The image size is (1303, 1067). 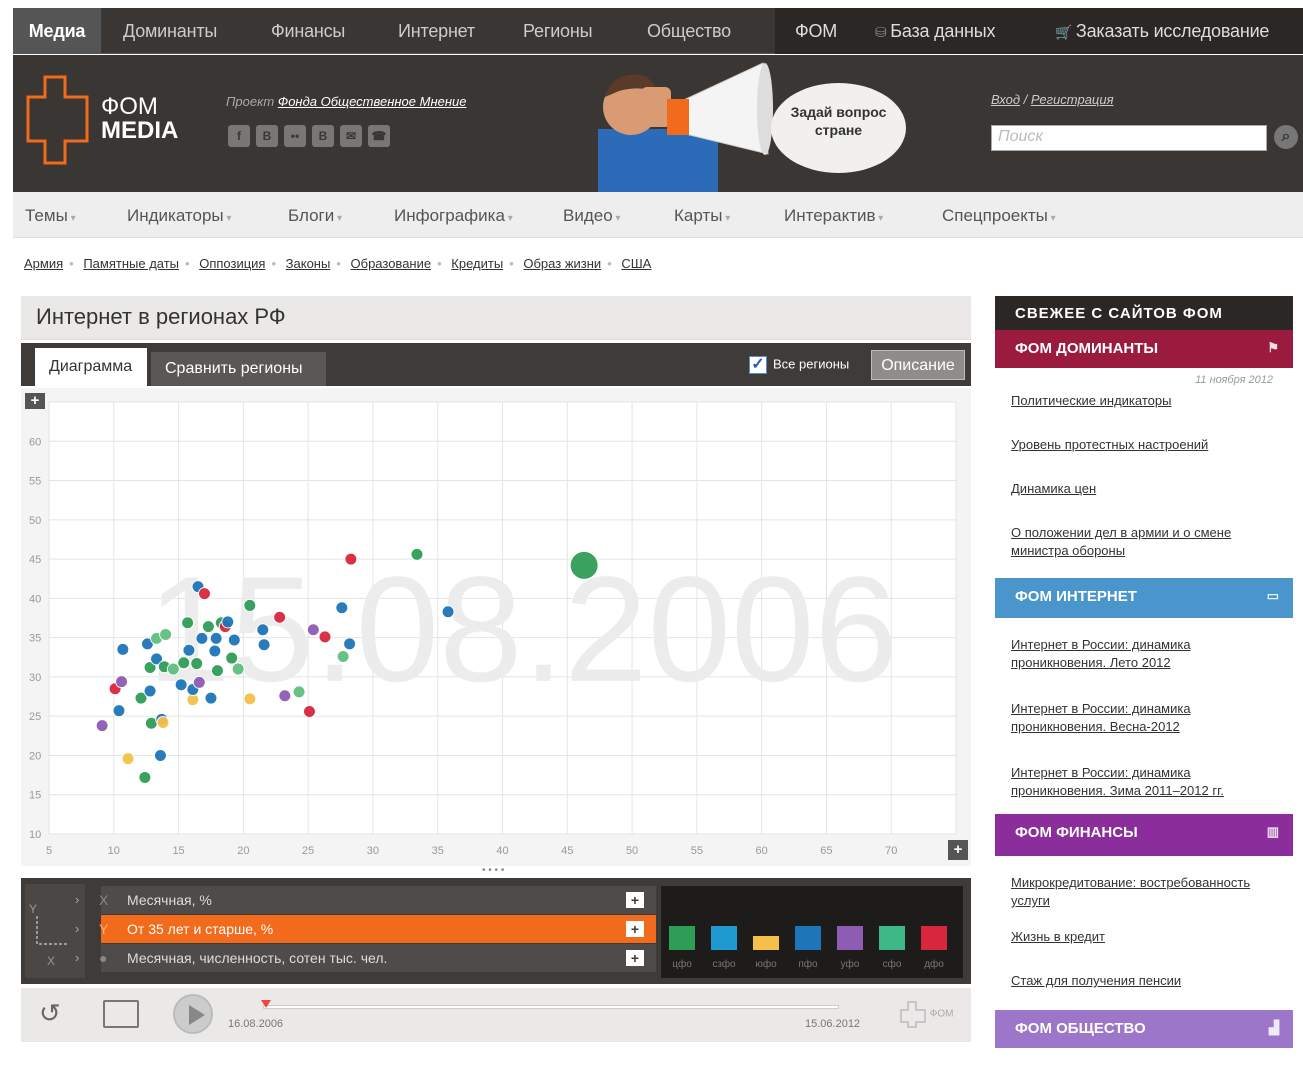 I want to click on sidebar-link: Жизнь в кредит, so click(x=1144, y=937).